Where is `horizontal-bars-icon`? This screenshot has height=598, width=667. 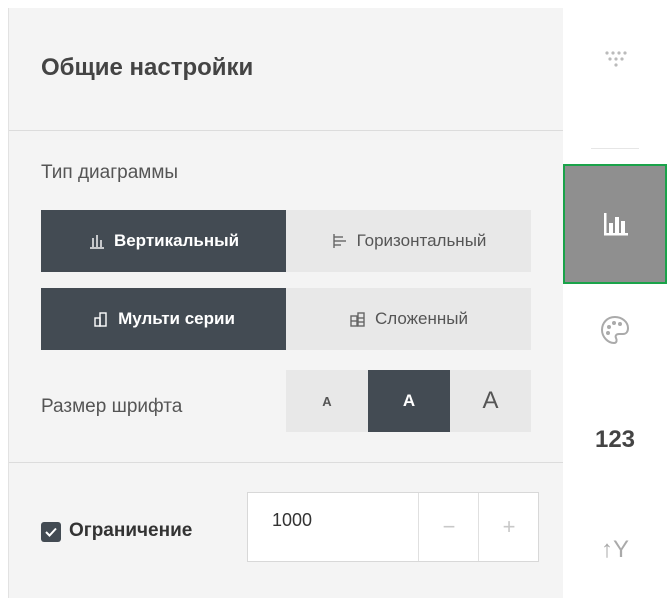
horizontal-bars-icon is located at coordinates (340, 241).